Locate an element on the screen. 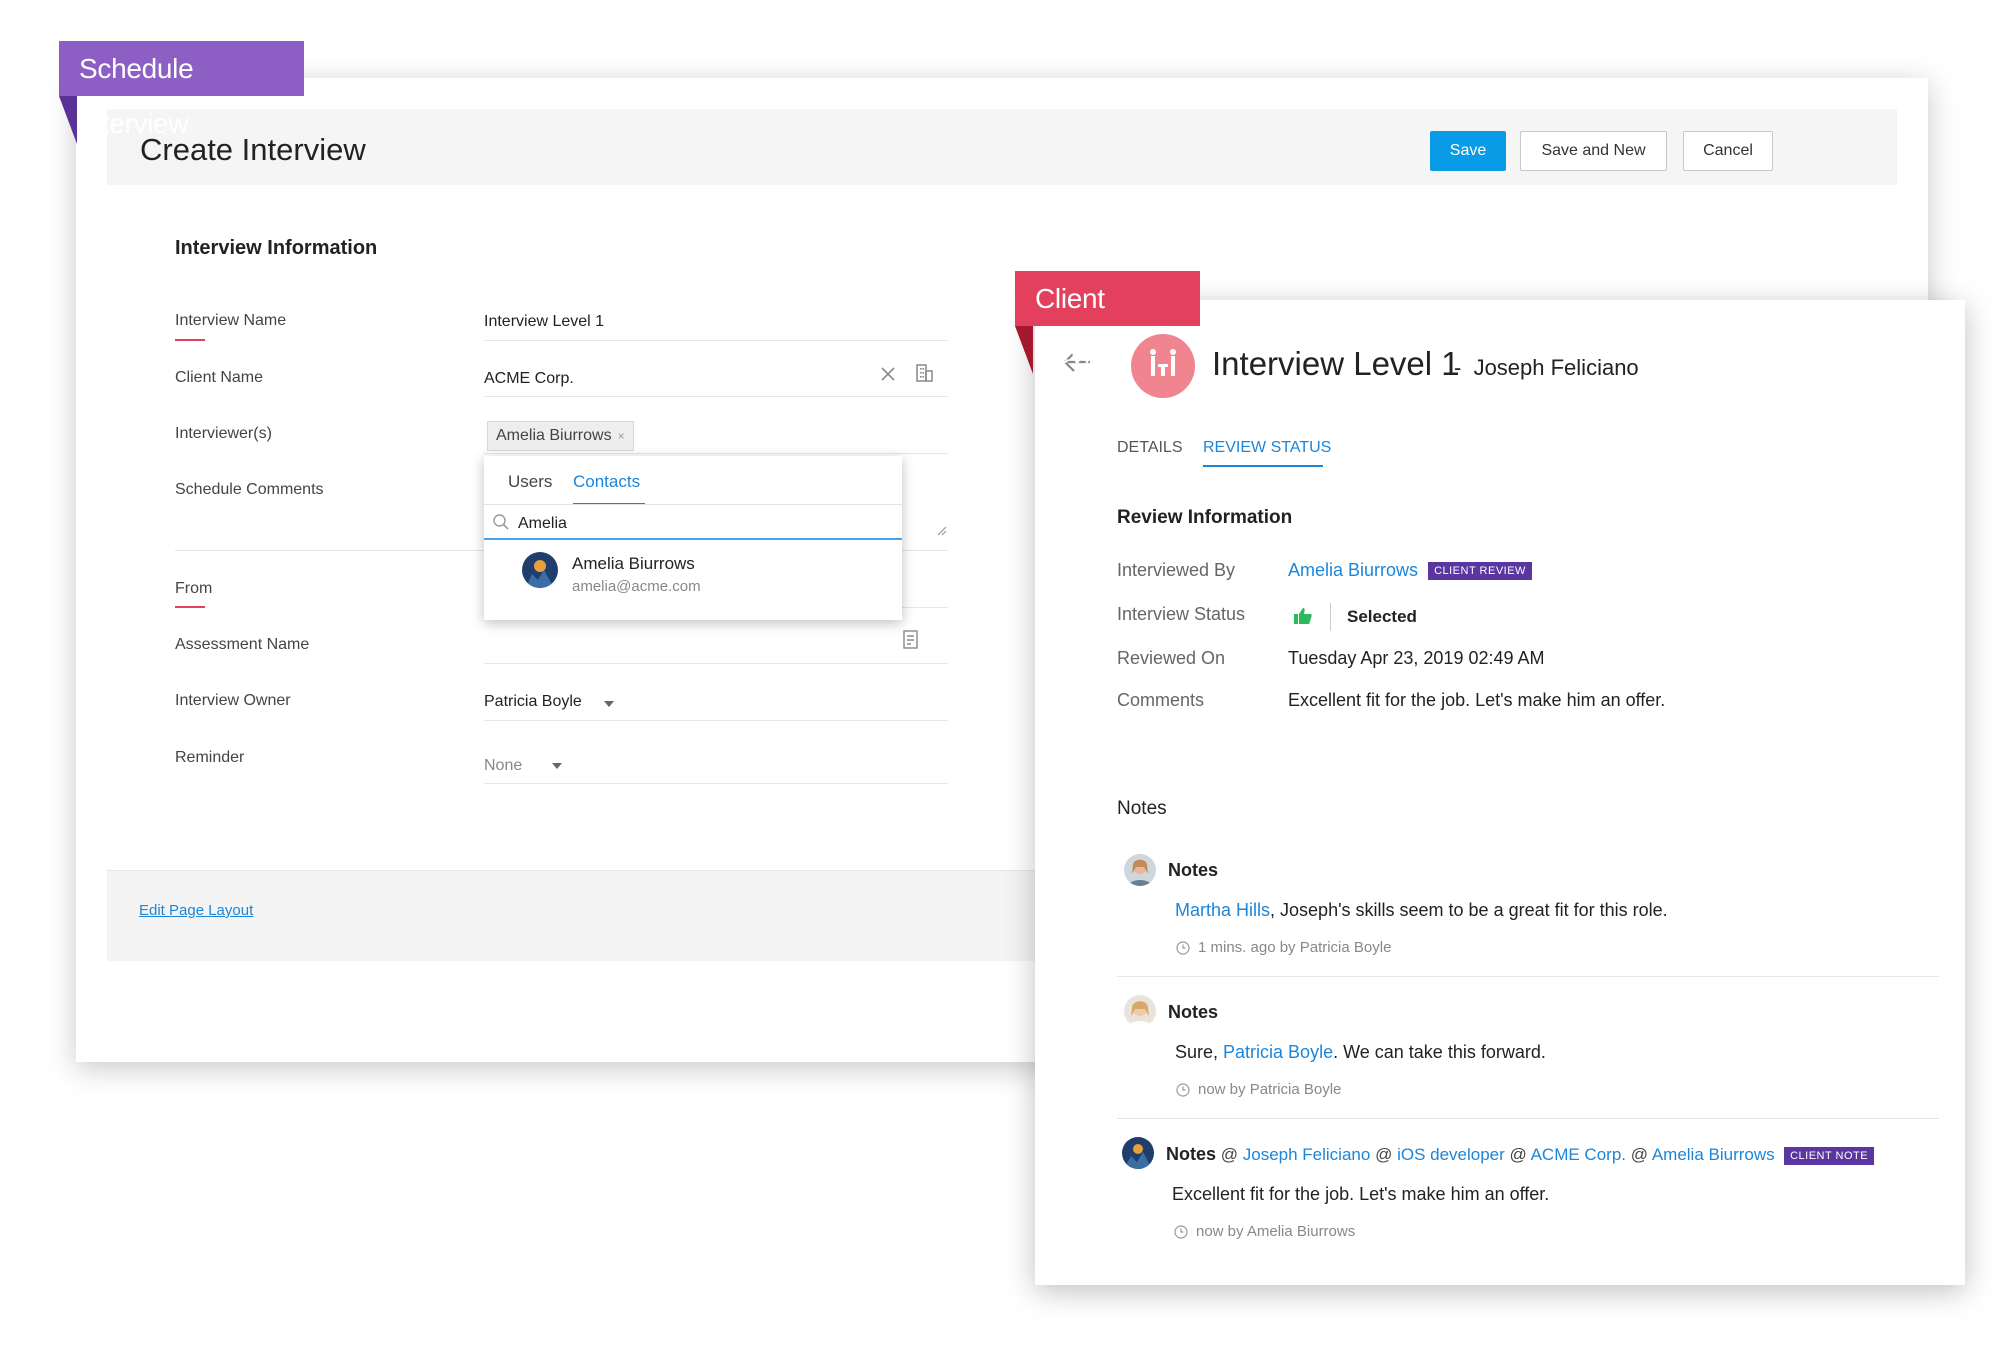 The width and height of the screenshot is (2000, 1366). interview-owner-label: Interview Owner is located at coordinates (233, 700).